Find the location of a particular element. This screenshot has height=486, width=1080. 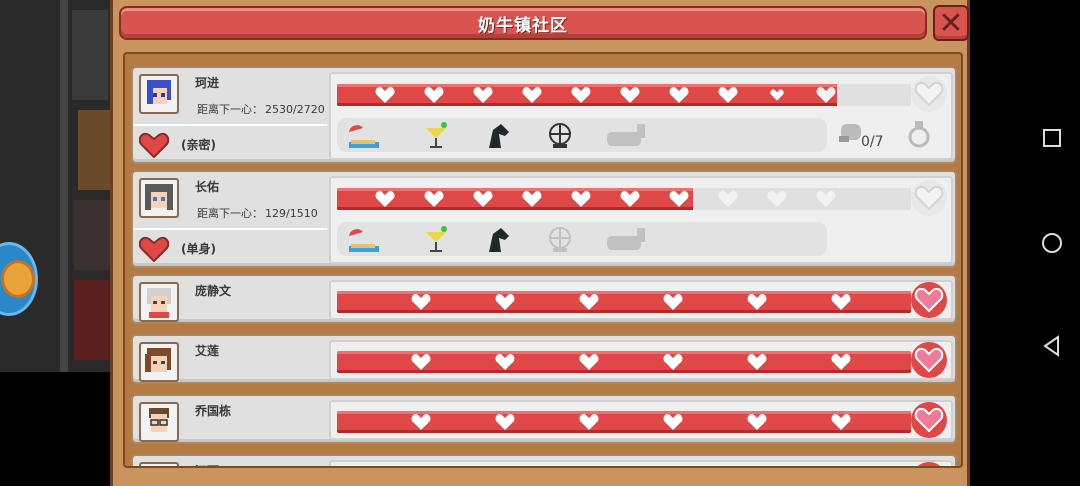

resident-name: 乔国栋 is located at coordinates (213, 411).